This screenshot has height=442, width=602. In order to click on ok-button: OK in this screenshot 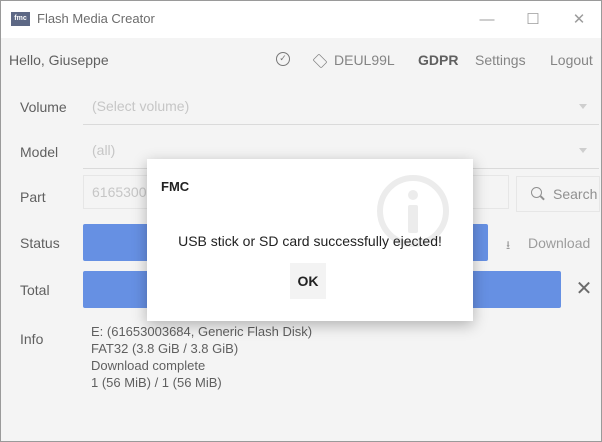, I will do `click(308, 281)`.